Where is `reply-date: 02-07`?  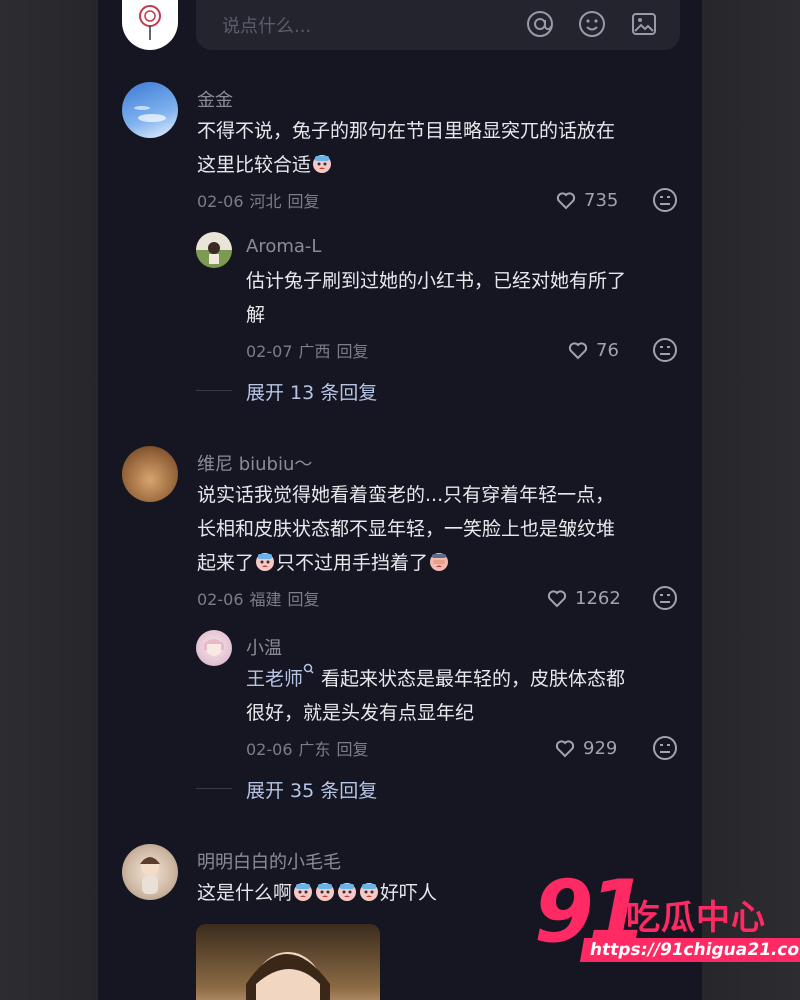
reply-date: 02-07 is located at coordinates (269, 351).